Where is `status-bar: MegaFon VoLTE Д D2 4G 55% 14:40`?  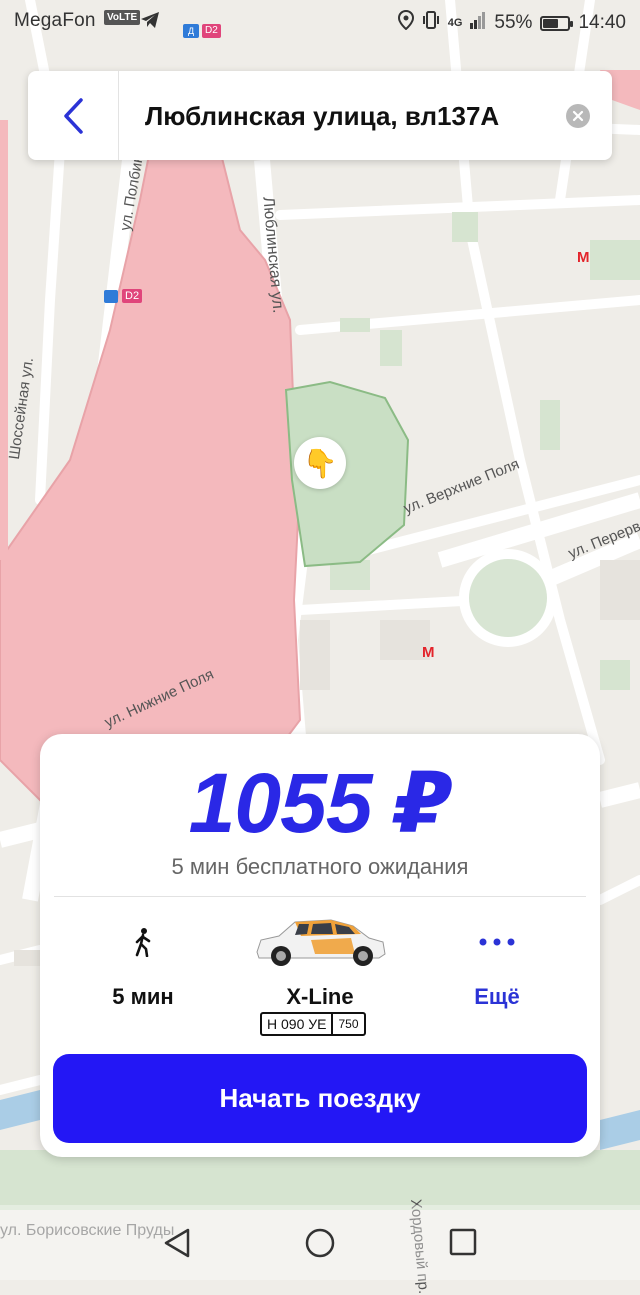
status-bar: MegaFon VoLTE Д D2 4G 55% 14:40 is located at coordinates (320, 22).